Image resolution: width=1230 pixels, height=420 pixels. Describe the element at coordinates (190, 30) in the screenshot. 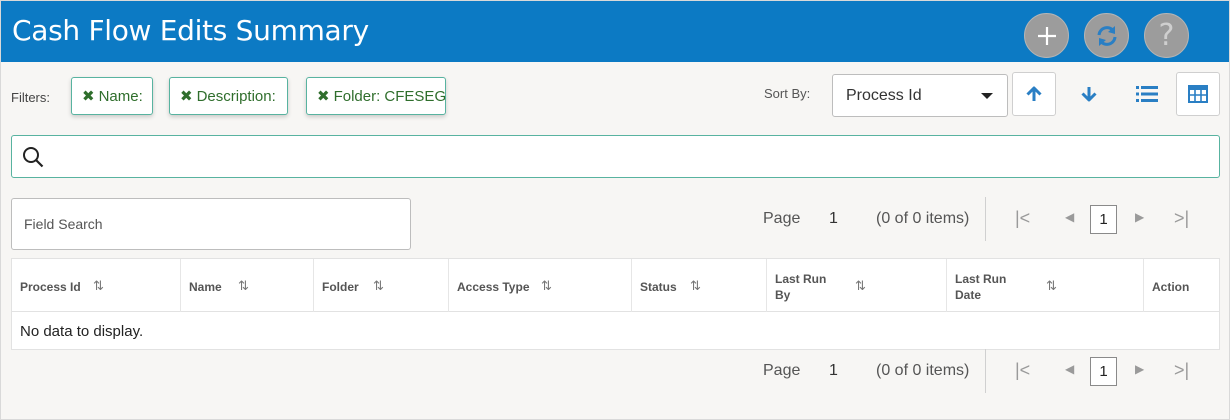

I see `page-title: Cash Flow Edits Summary` at that location.